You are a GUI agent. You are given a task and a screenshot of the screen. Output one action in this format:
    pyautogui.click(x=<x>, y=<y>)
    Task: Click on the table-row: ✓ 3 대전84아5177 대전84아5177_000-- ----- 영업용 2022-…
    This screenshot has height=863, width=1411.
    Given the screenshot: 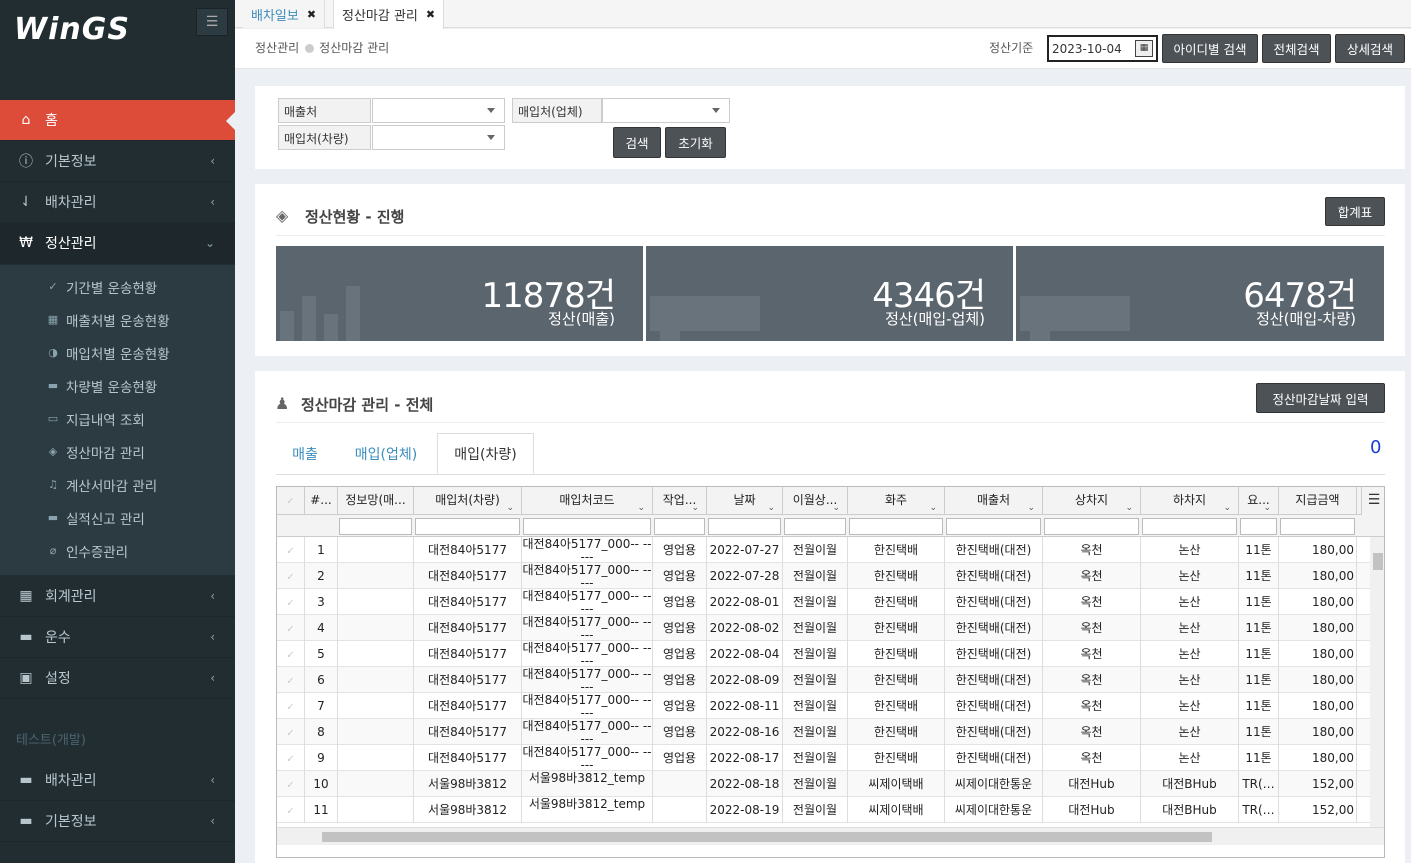 What is the action you would take?
    pyautogui.click(x=830, y=602)
    